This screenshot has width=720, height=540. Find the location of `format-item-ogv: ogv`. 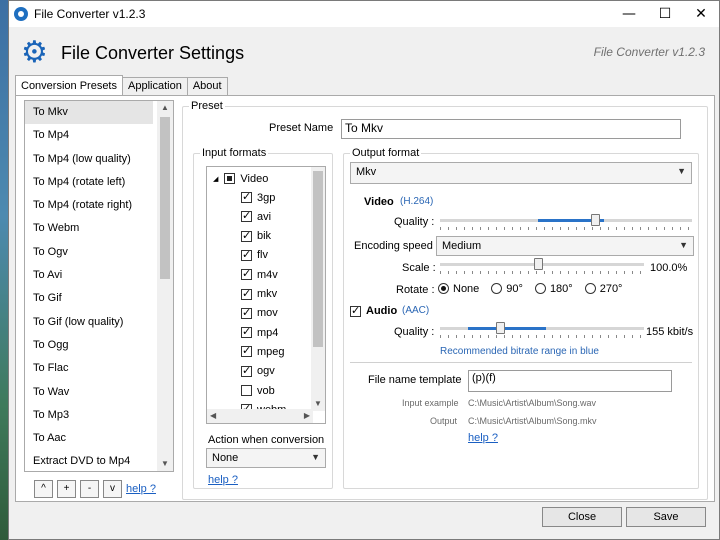

format-item-ogv: ogv is located at coordinates (258, 371).